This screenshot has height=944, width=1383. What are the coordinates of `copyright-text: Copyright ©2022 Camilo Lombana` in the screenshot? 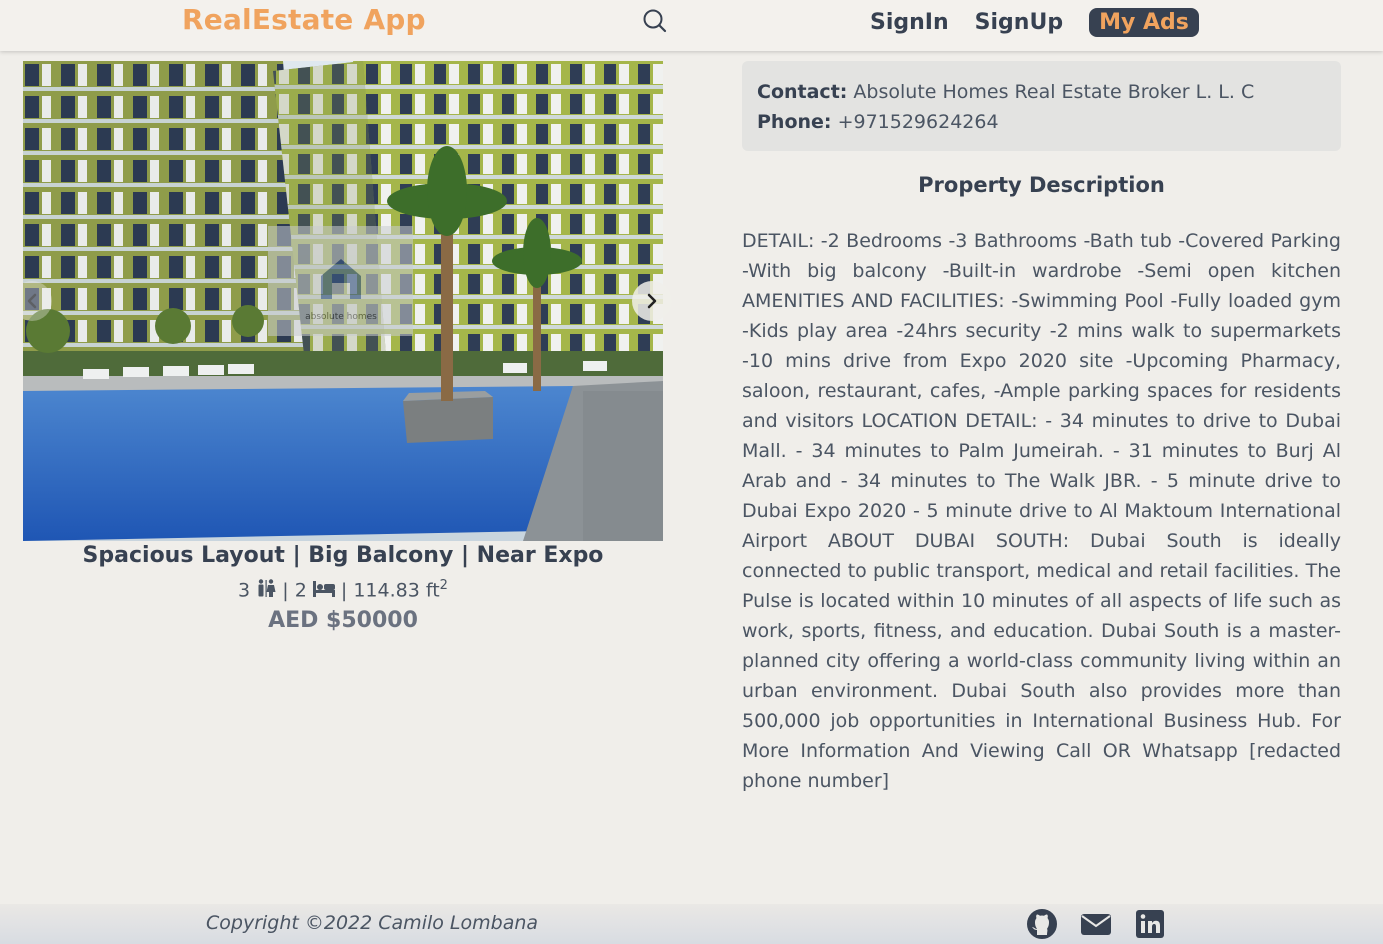 It's located at (372, 923).